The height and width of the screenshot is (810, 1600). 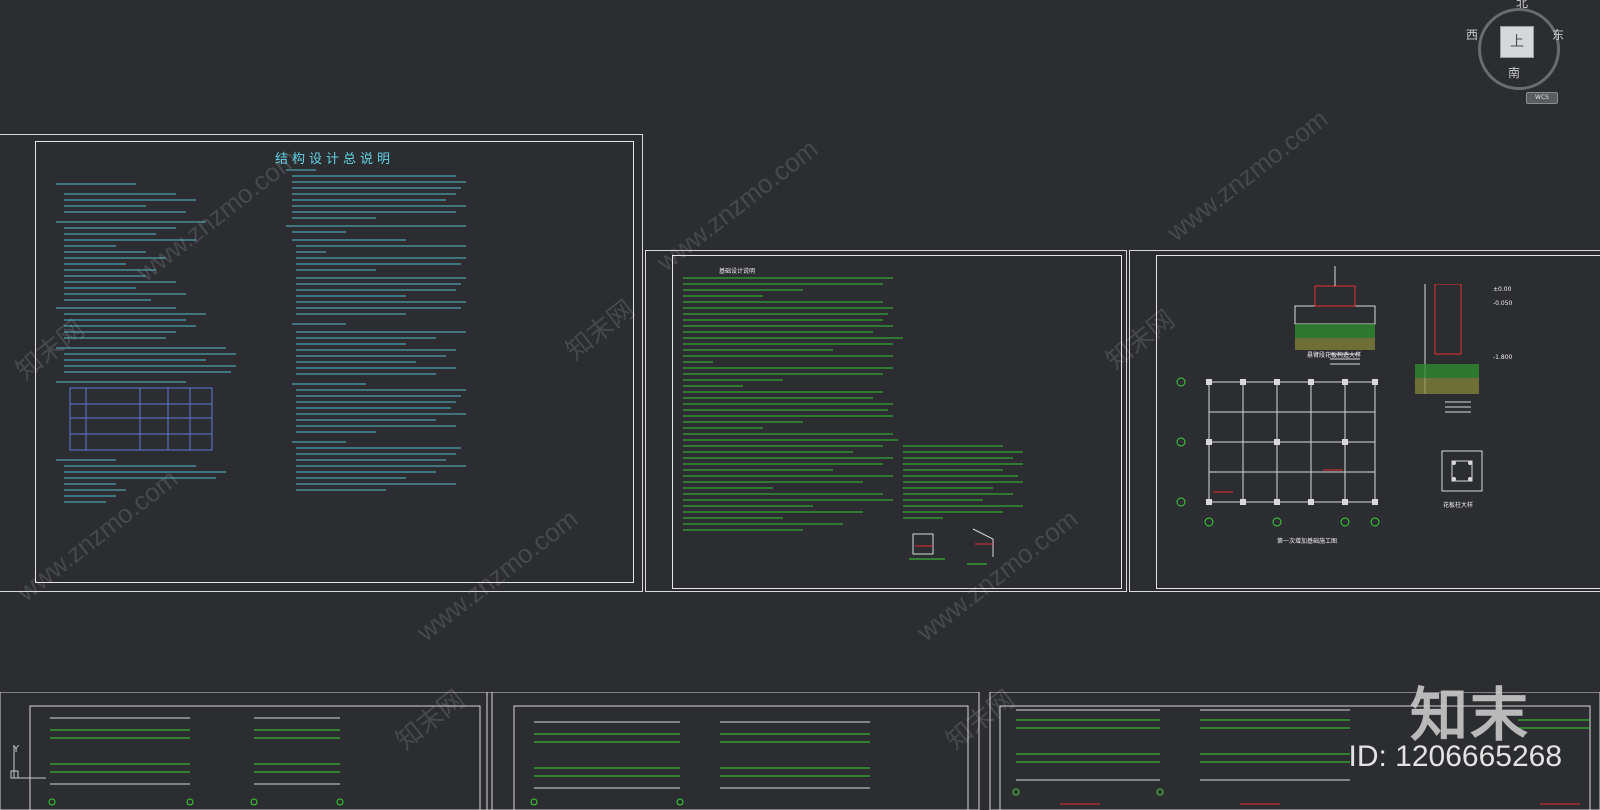 I want to click on compass-west: 西, so click(x=1472, y=34).